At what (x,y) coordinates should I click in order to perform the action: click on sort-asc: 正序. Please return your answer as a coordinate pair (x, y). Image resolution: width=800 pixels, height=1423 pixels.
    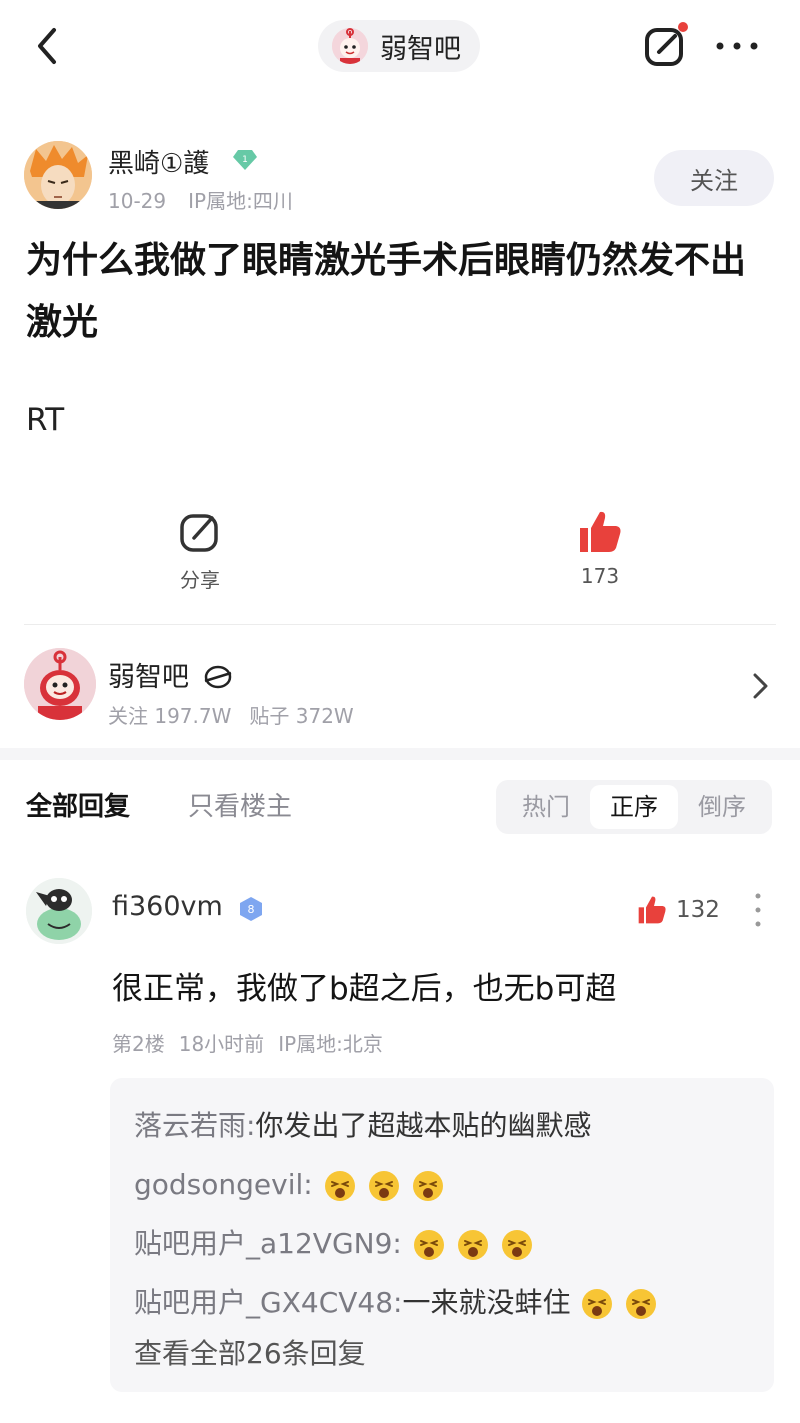
    Looking at the image, I should click on (634, 807).